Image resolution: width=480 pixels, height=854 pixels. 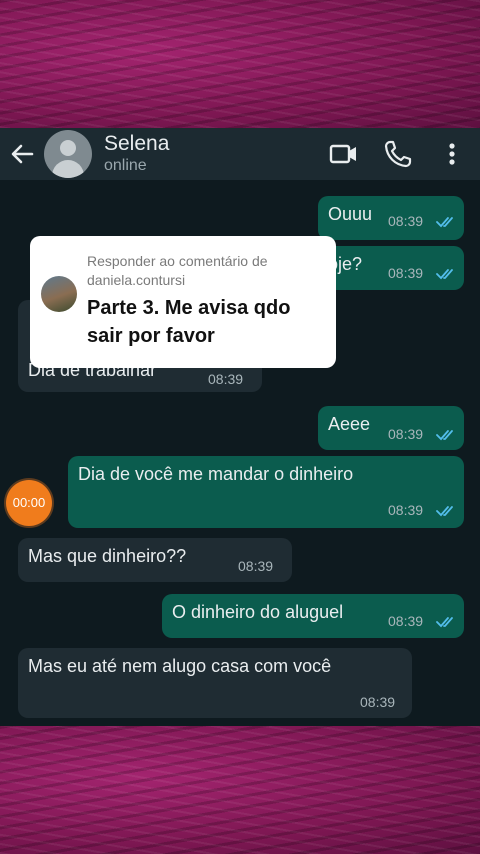 What do you see at coordinates (68, 154) in the screenshot?
I see `default-avatar-icon` at bounding box center [68, 154].